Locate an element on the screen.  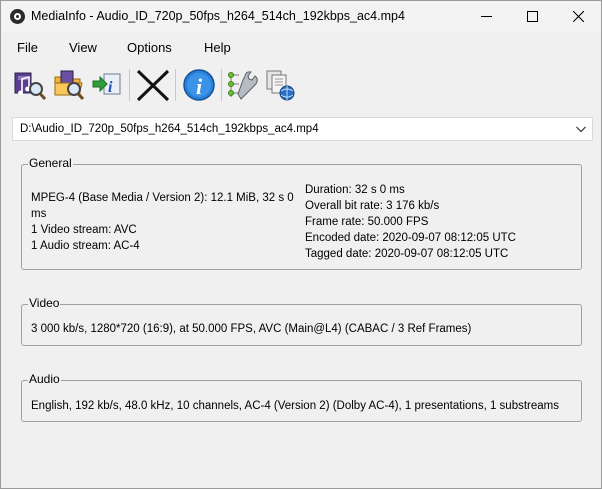
open-file-icon is located at coordinates (30, 86).